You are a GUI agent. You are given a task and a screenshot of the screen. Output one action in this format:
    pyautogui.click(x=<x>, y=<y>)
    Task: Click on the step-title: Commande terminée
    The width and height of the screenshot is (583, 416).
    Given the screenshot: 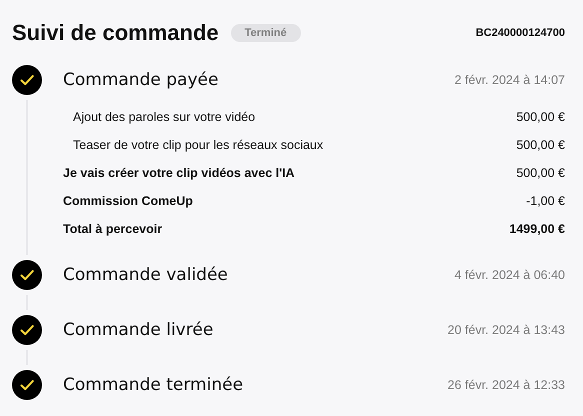 What is the action you would take?
    pyautogui.click(x=153, y=385)
    